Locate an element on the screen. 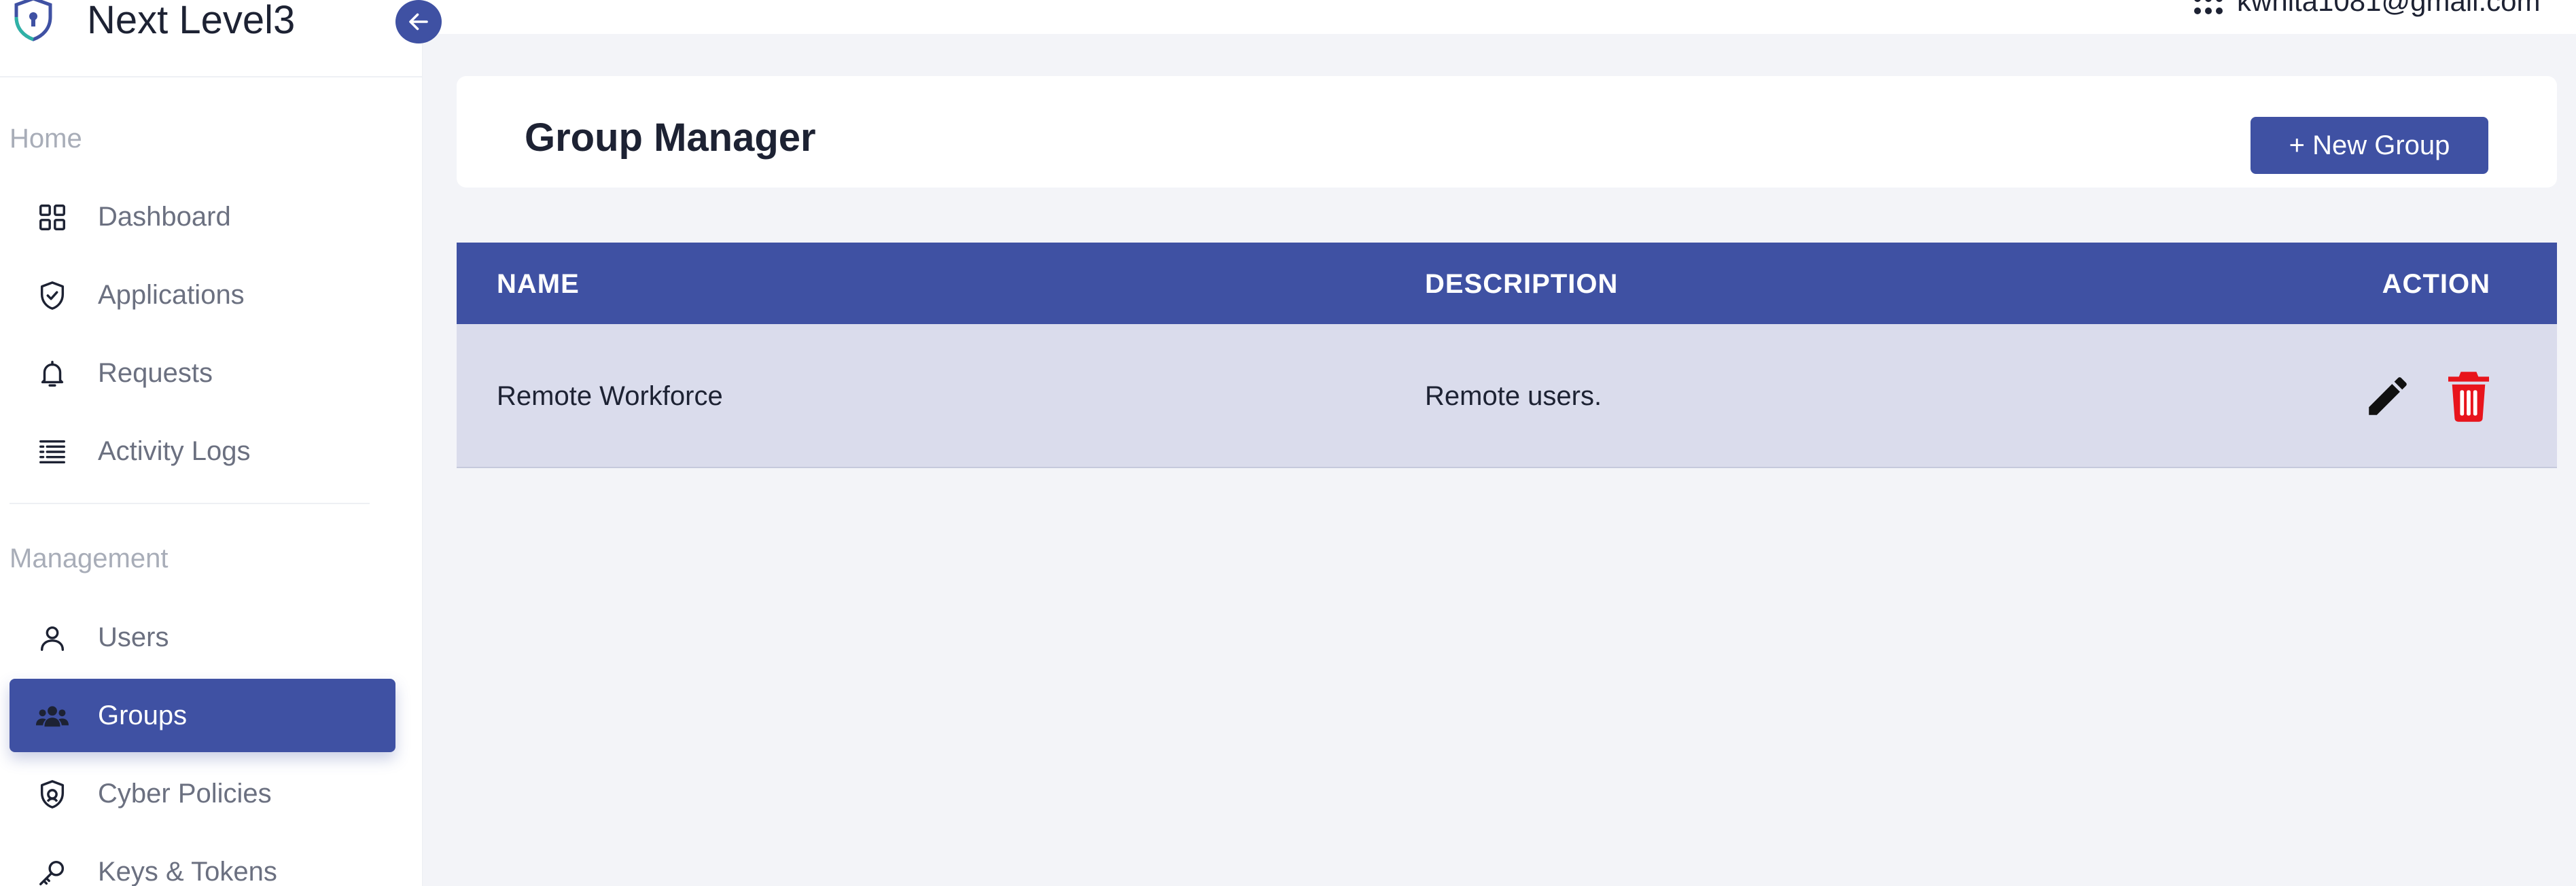  sidebar-item-requests: Requests is located at coordinates (202, 373).